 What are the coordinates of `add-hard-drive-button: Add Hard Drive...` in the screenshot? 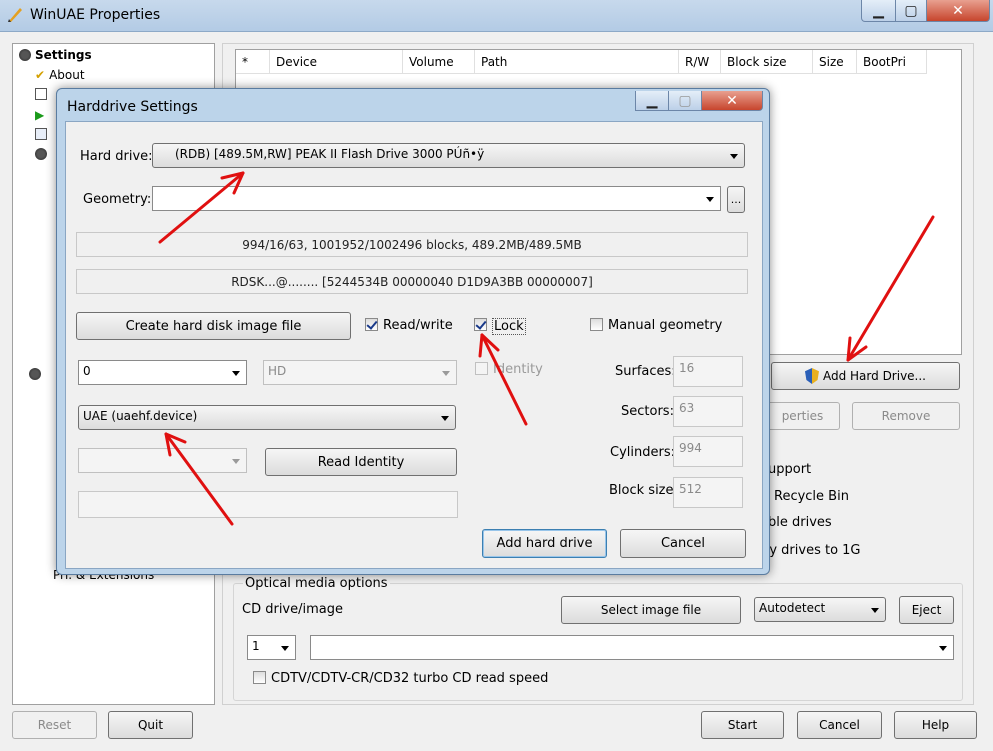 It's located at (865, 376).